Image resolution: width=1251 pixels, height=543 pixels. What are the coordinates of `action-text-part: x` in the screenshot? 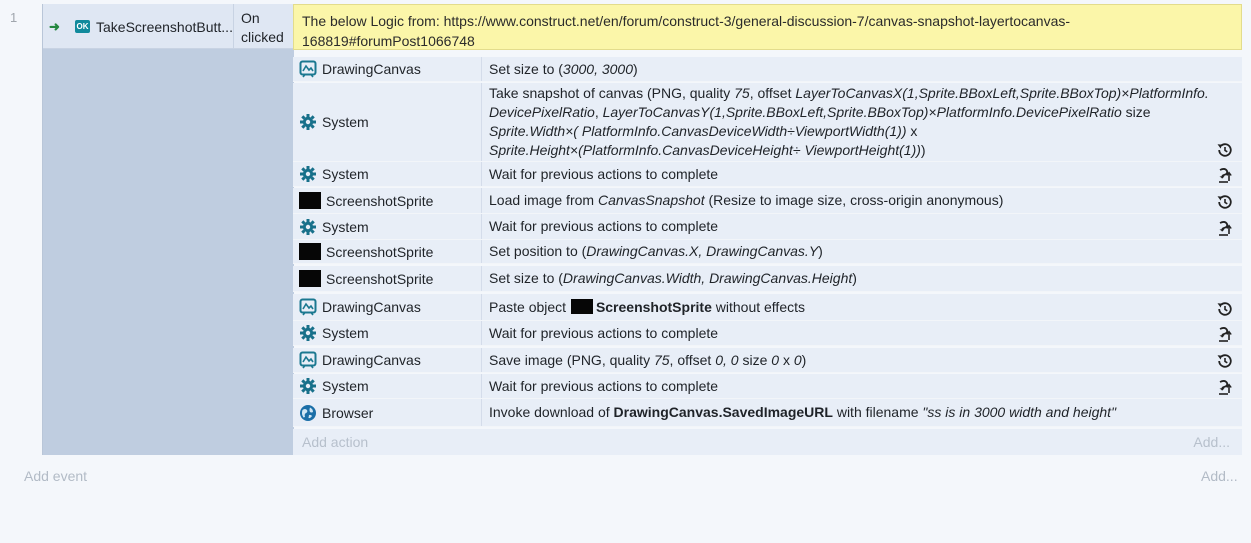 It's located at (912, 131).